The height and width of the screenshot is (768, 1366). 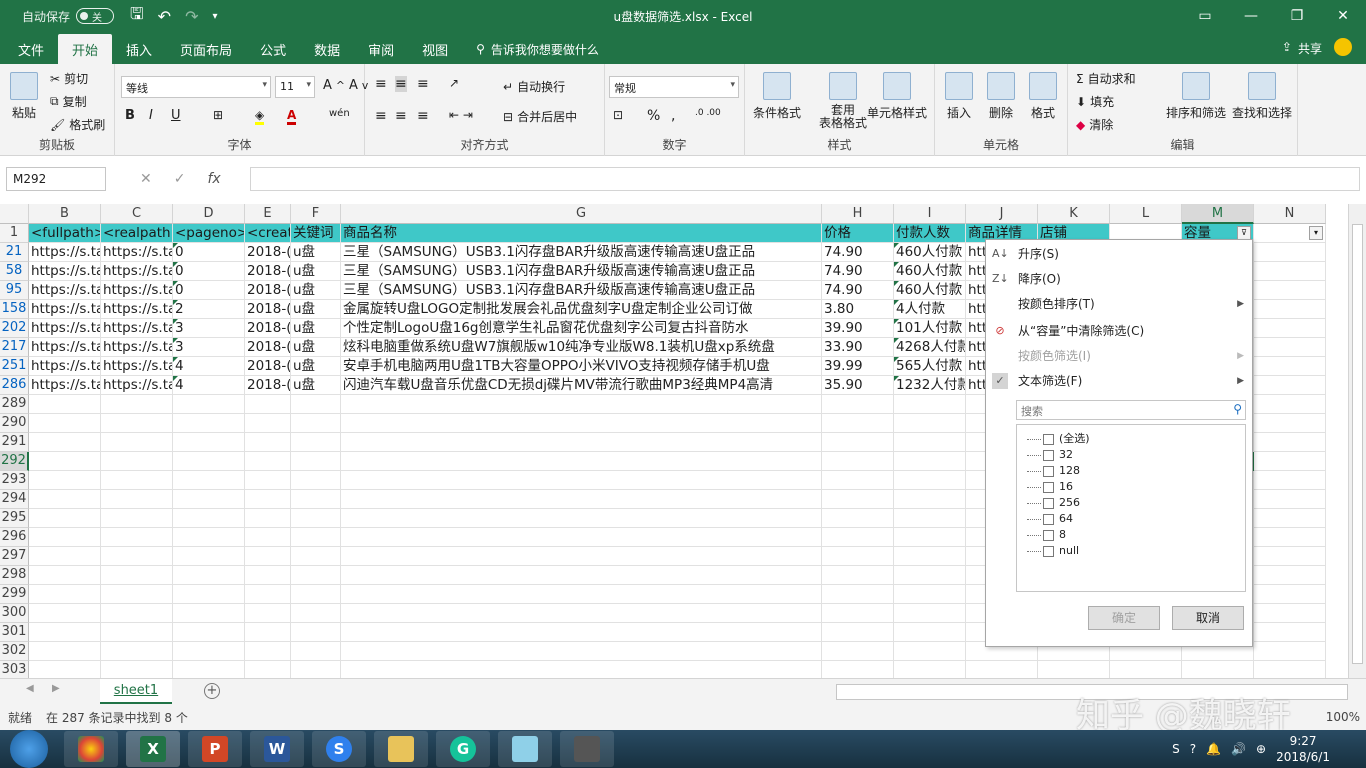 I want to click on table-cell: 3, so click(x=209, y=347).